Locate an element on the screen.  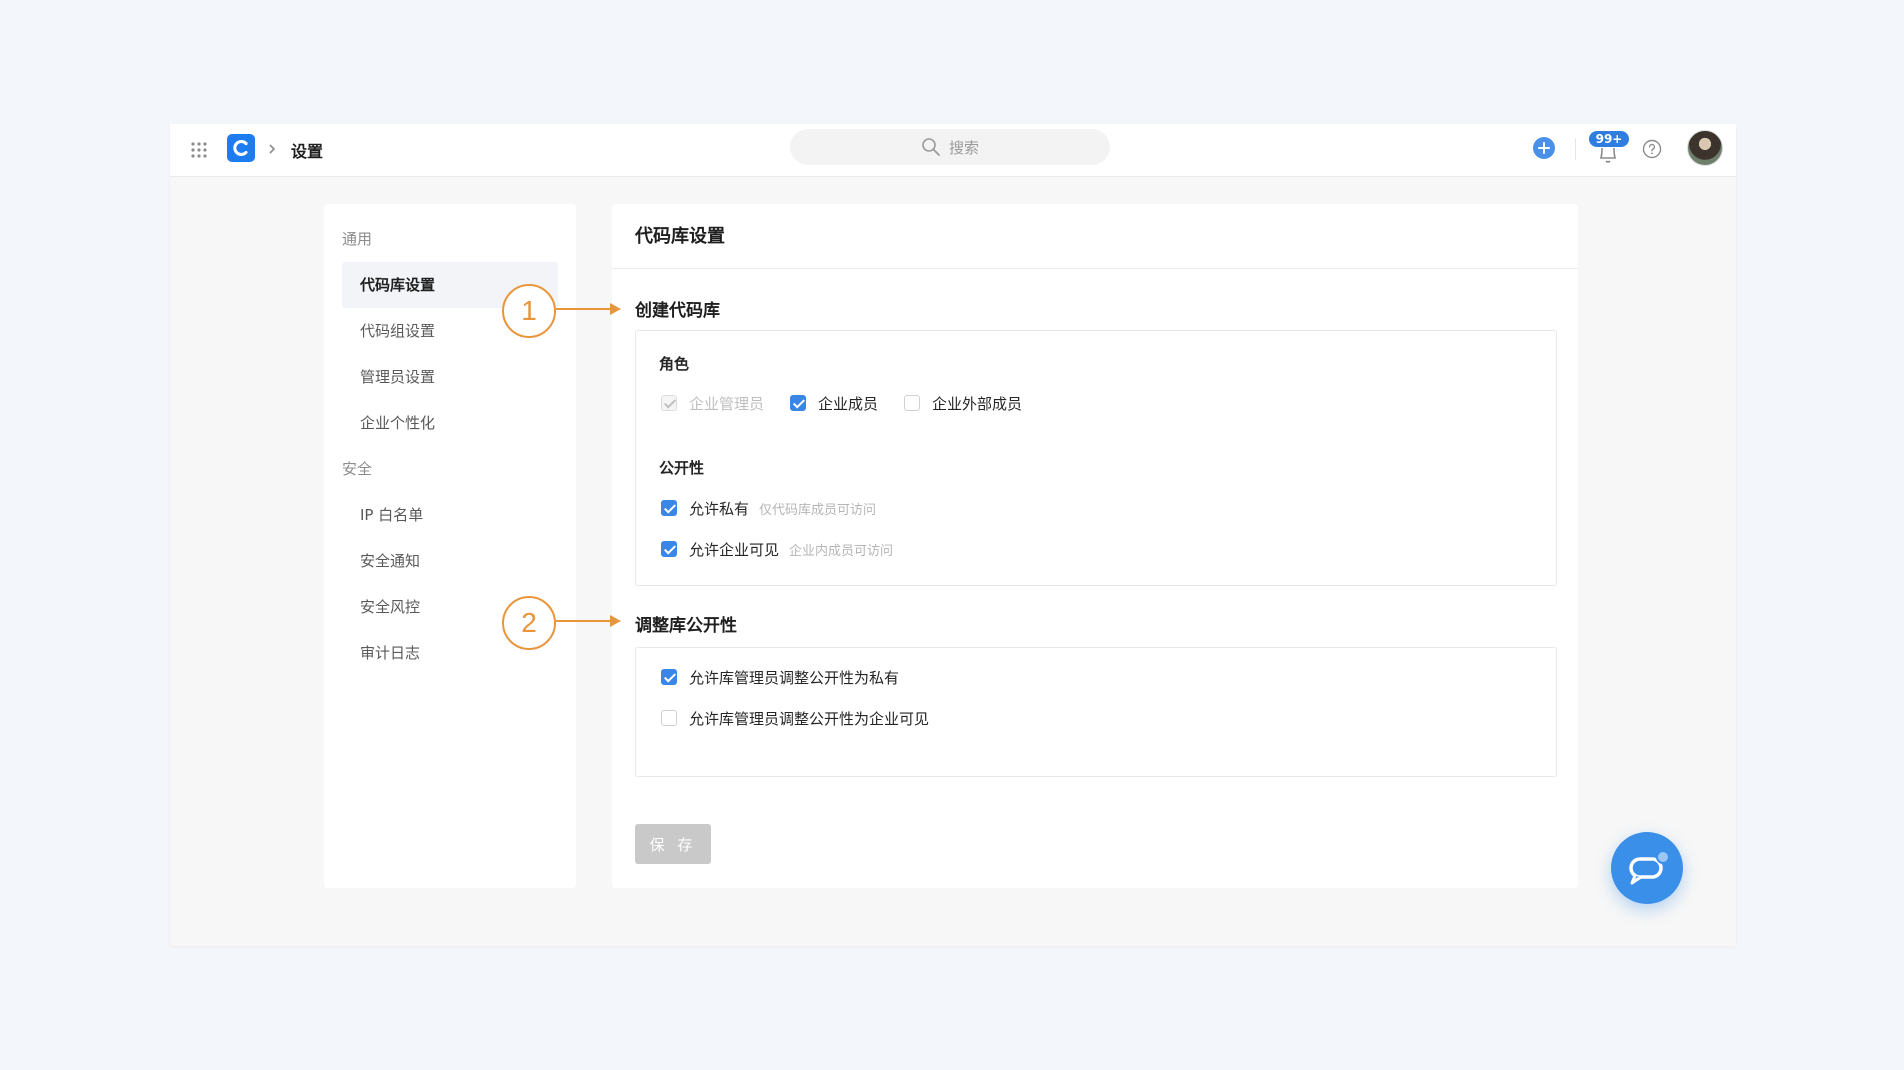
product-logo-icon is located at coordinates (241, 148).